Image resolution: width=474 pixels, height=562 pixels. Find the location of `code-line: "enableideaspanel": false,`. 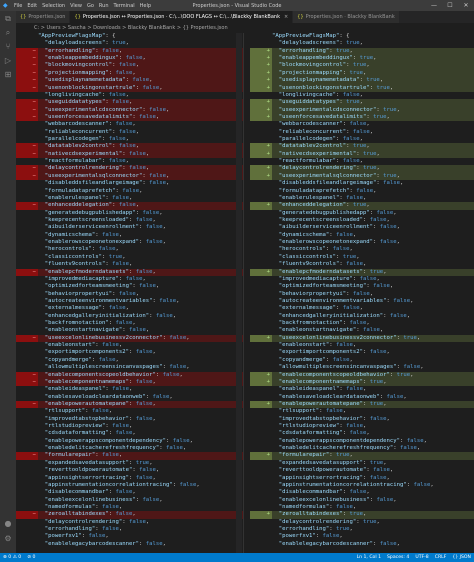

code-line: "enableideaspanel": false, is located at coordinates (362, 389).